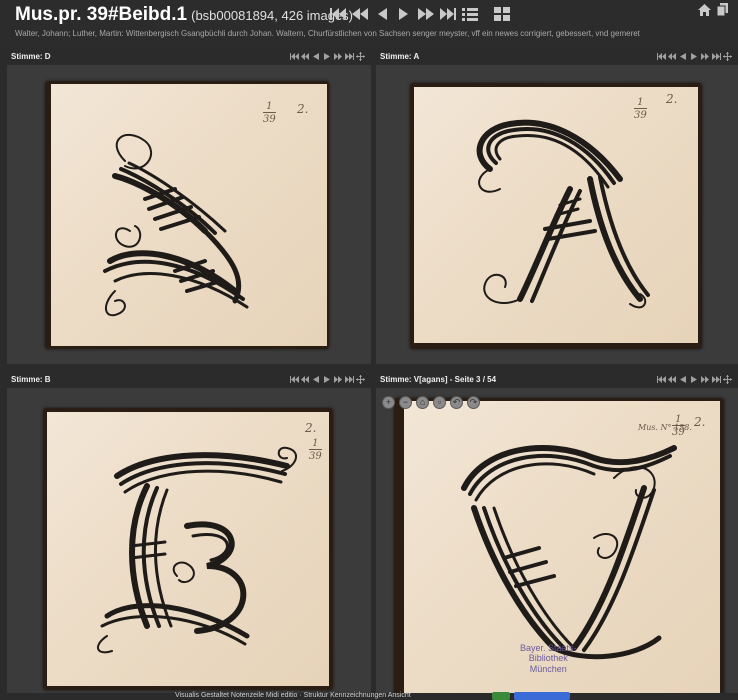  I want to click on footer-badge-green, so click(501, 696).